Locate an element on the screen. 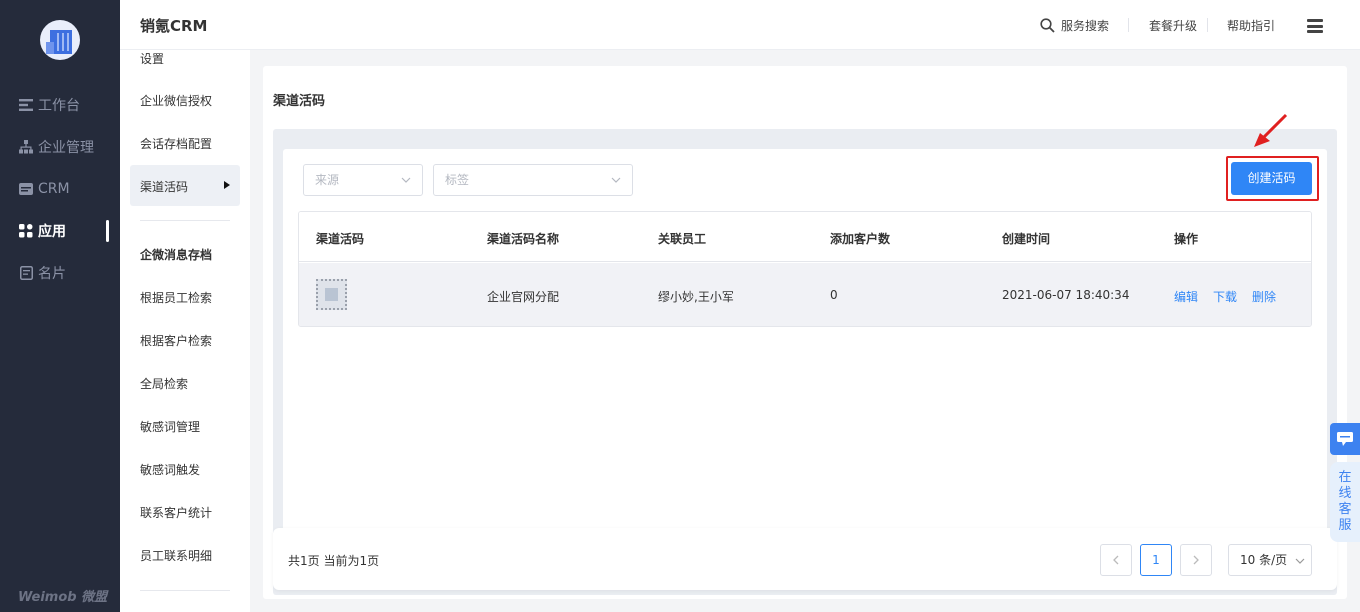 Image resolution: width=1360 pixels, height=612 pixels. download-link: 下载 is located at coordinates (1225, 296).